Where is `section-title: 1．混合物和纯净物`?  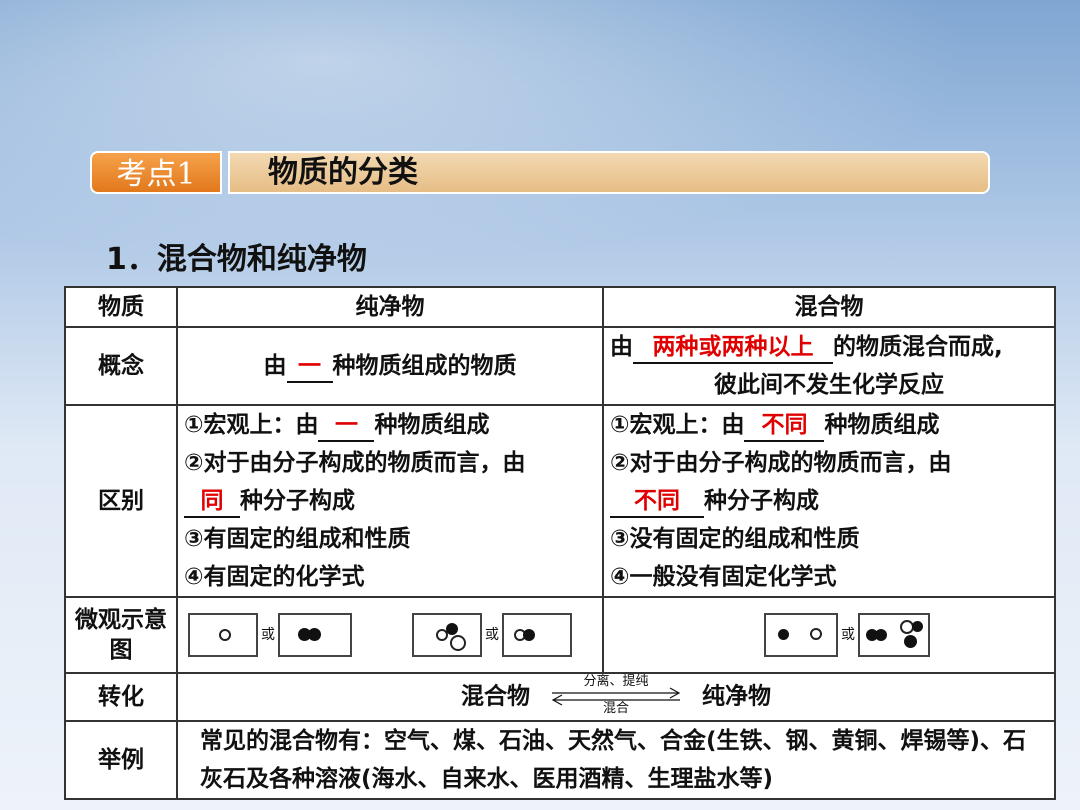
section-title: 1．混合物和纯净物 is located at coordinates (236, 259).